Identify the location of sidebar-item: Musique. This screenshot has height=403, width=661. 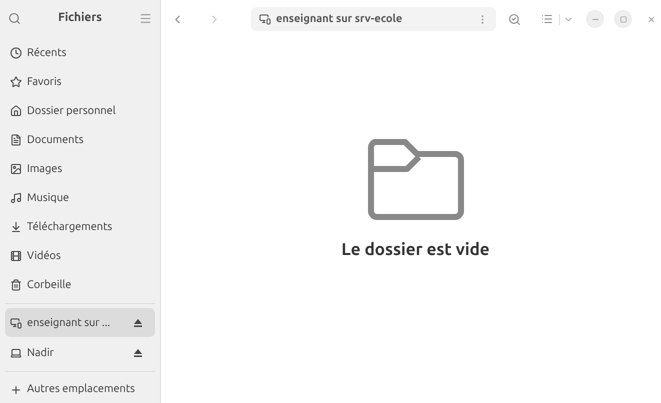
(80, 197).